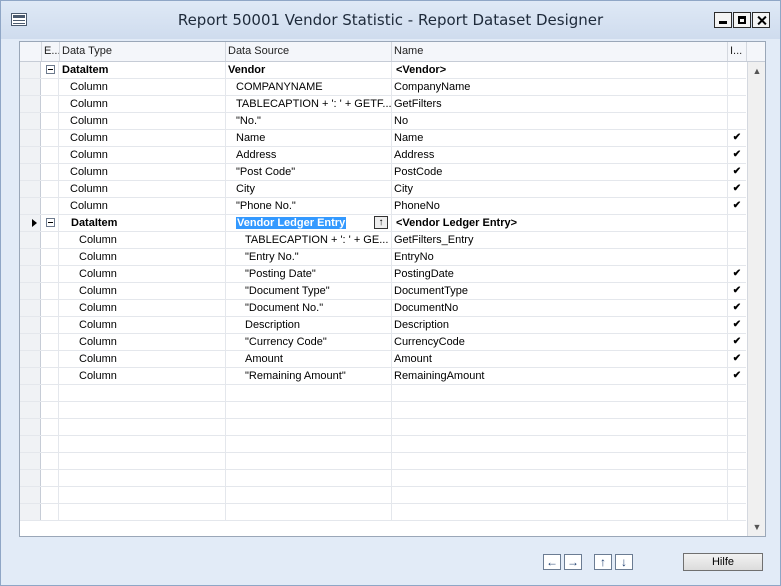 The image size is (781, 586). I want to click on name-cell: RemainingAmount, so click(560, 376).